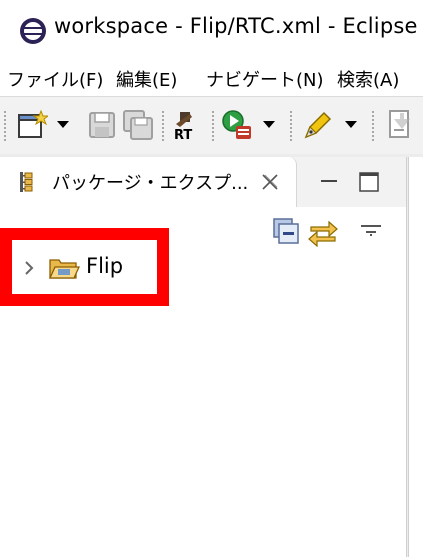  I want to click on rtc-builder-icon: RT, so click(188, 125).